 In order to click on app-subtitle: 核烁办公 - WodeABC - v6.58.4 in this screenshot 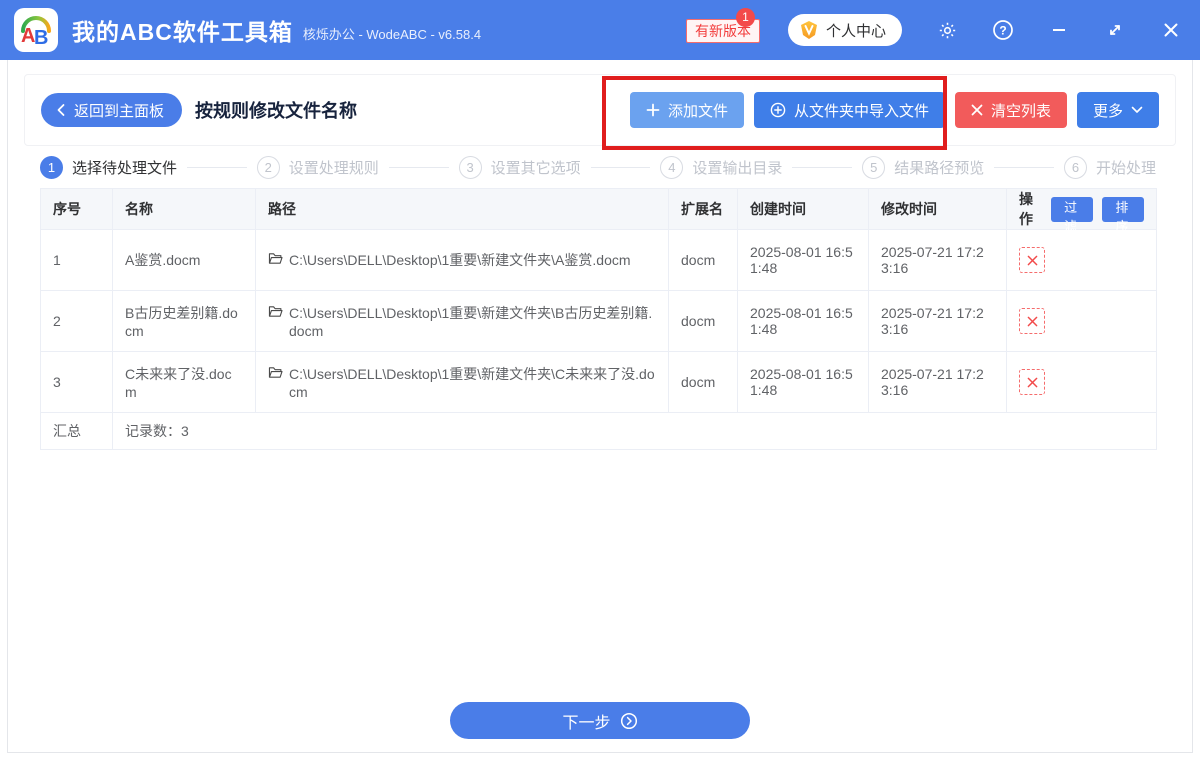, I will do `click(392, 34)`.